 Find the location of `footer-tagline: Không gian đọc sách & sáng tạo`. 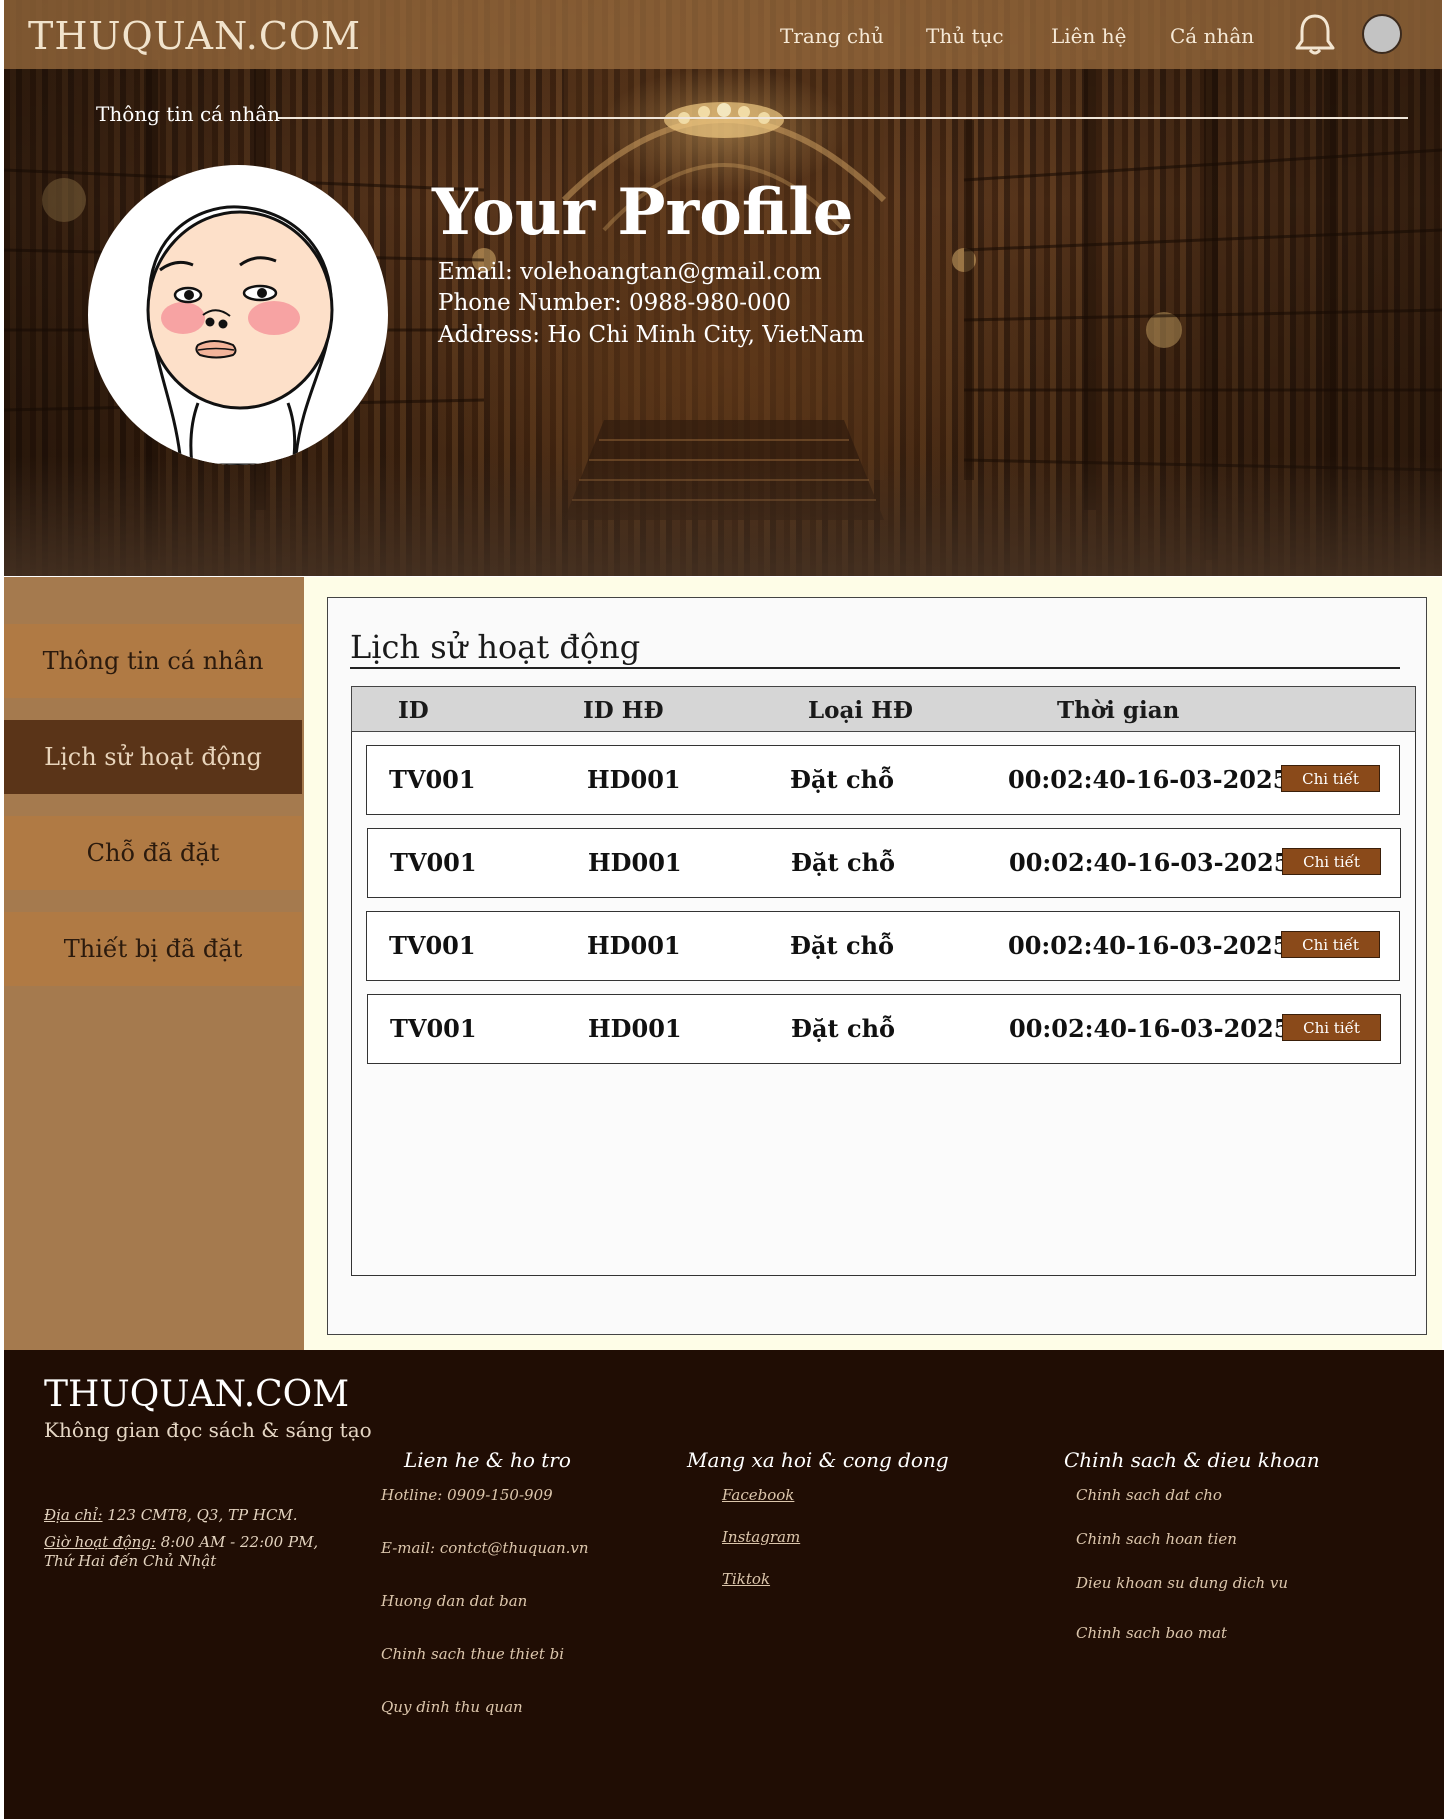

footer-tagline: Không gian đọc sách & sáng tạo is located at coordinates (208, 1430).